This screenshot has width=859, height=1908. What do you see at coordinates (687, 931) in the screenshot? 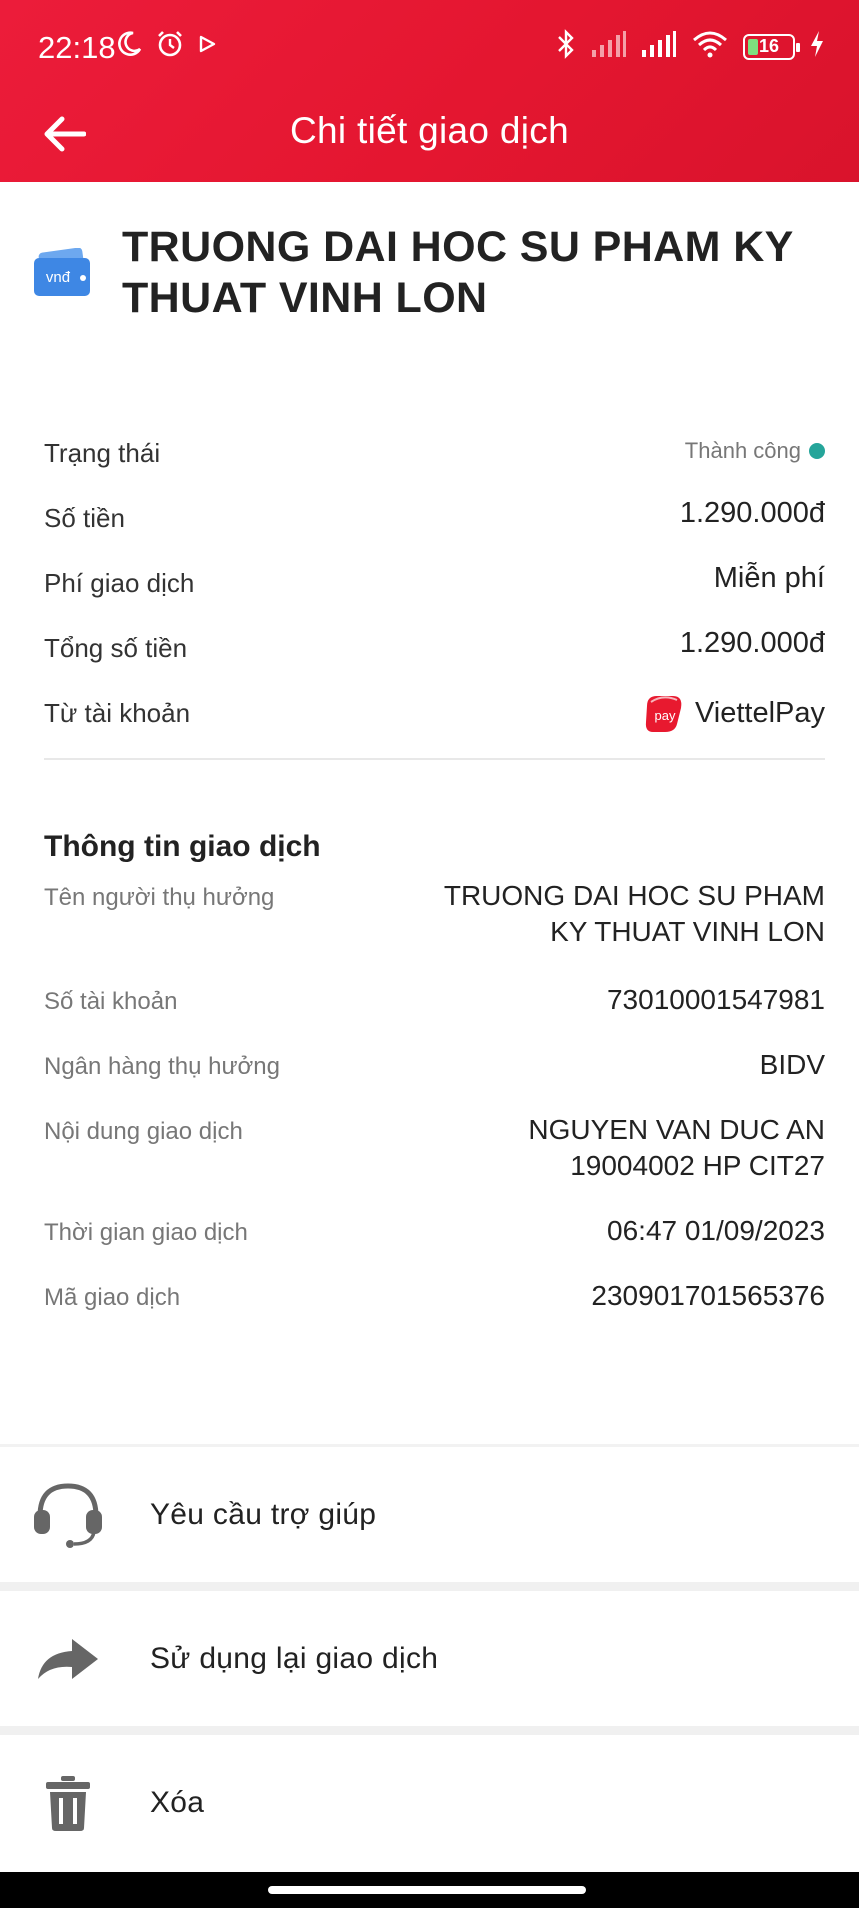
I see `beneficiary-line: KY THUAT VINH LON` at bounding box center [687, 931].